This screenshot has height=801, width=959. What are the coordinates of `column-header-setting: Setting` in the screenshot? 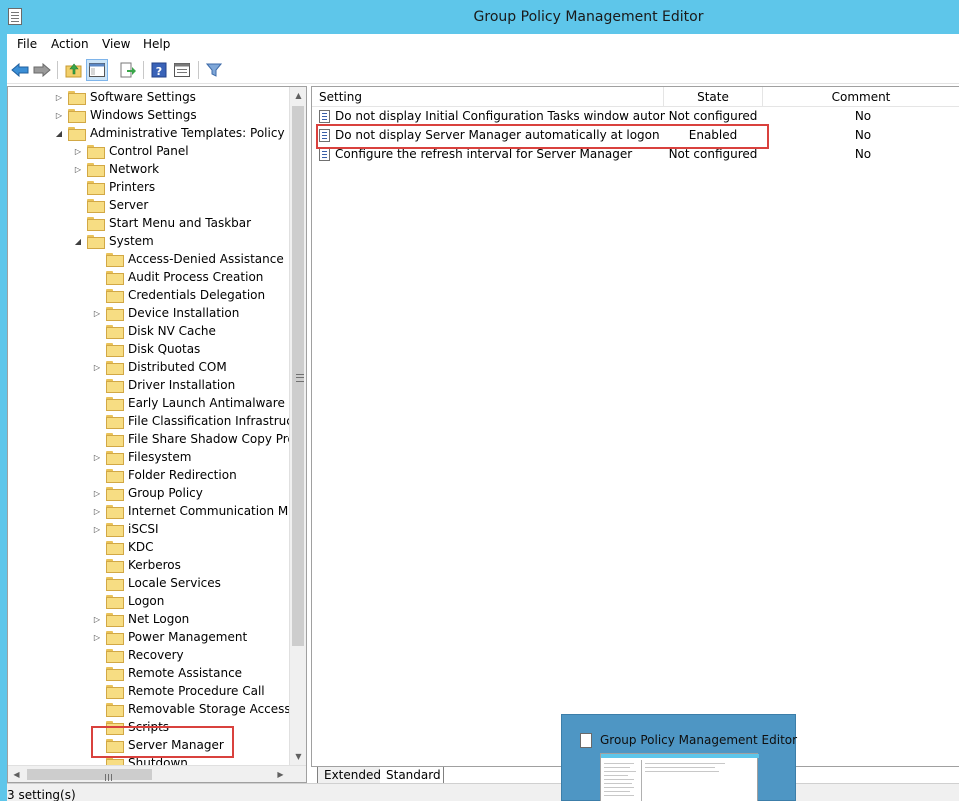 It's located at (488, 97).